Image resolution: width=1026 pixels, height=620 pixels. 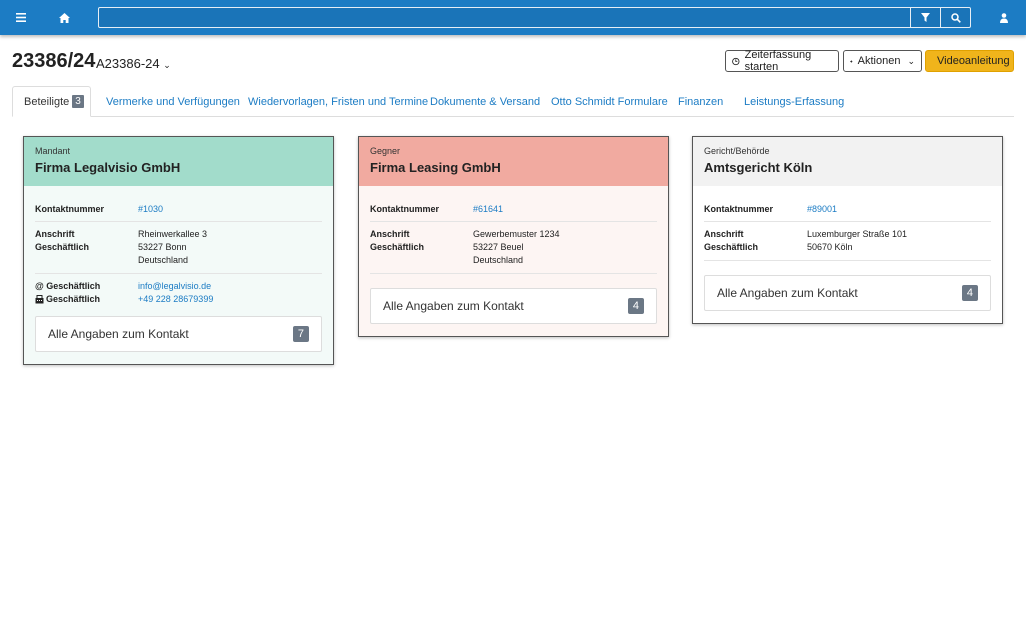 I want to click on contact-number-row: Kontaktnummer #1030, so click(x=178, y=204).